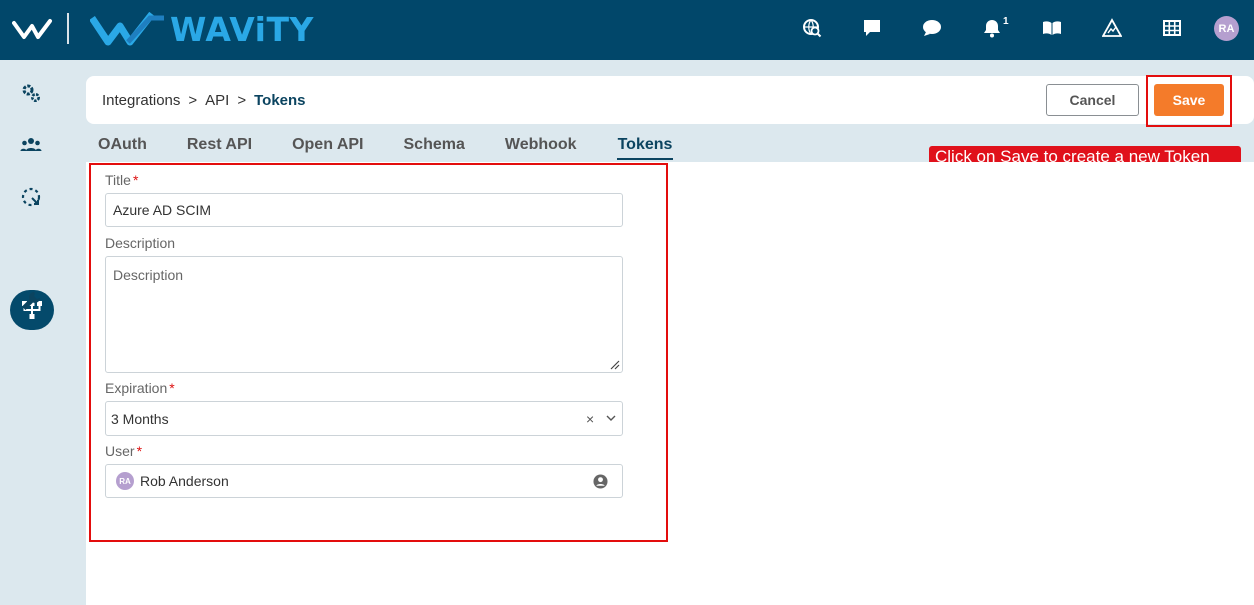 This screenshot has height=605, width=1254. What do you see at coordinates (670, 100) in the screenshot?
I see `page-header: Integrations > API > Tokens Cancel` at bounding box center [670, 100].